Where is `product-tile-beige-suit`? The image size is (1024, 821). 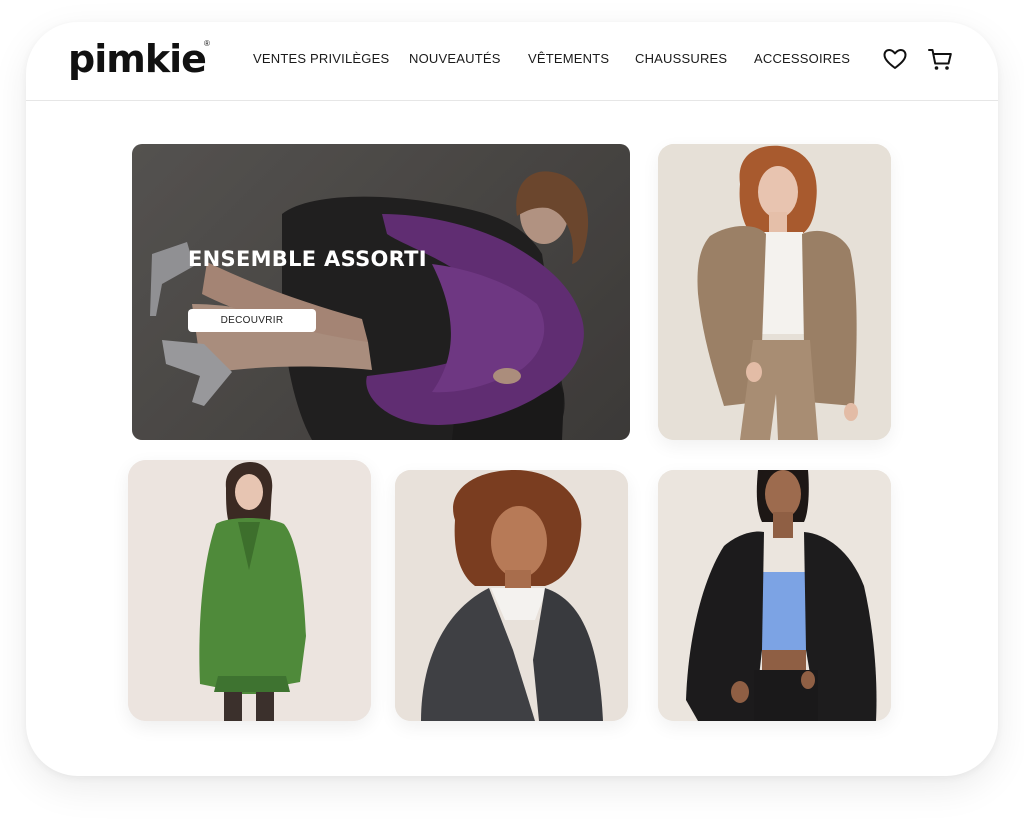
product-tile-beige-suit is located at coordinates (774, 292).